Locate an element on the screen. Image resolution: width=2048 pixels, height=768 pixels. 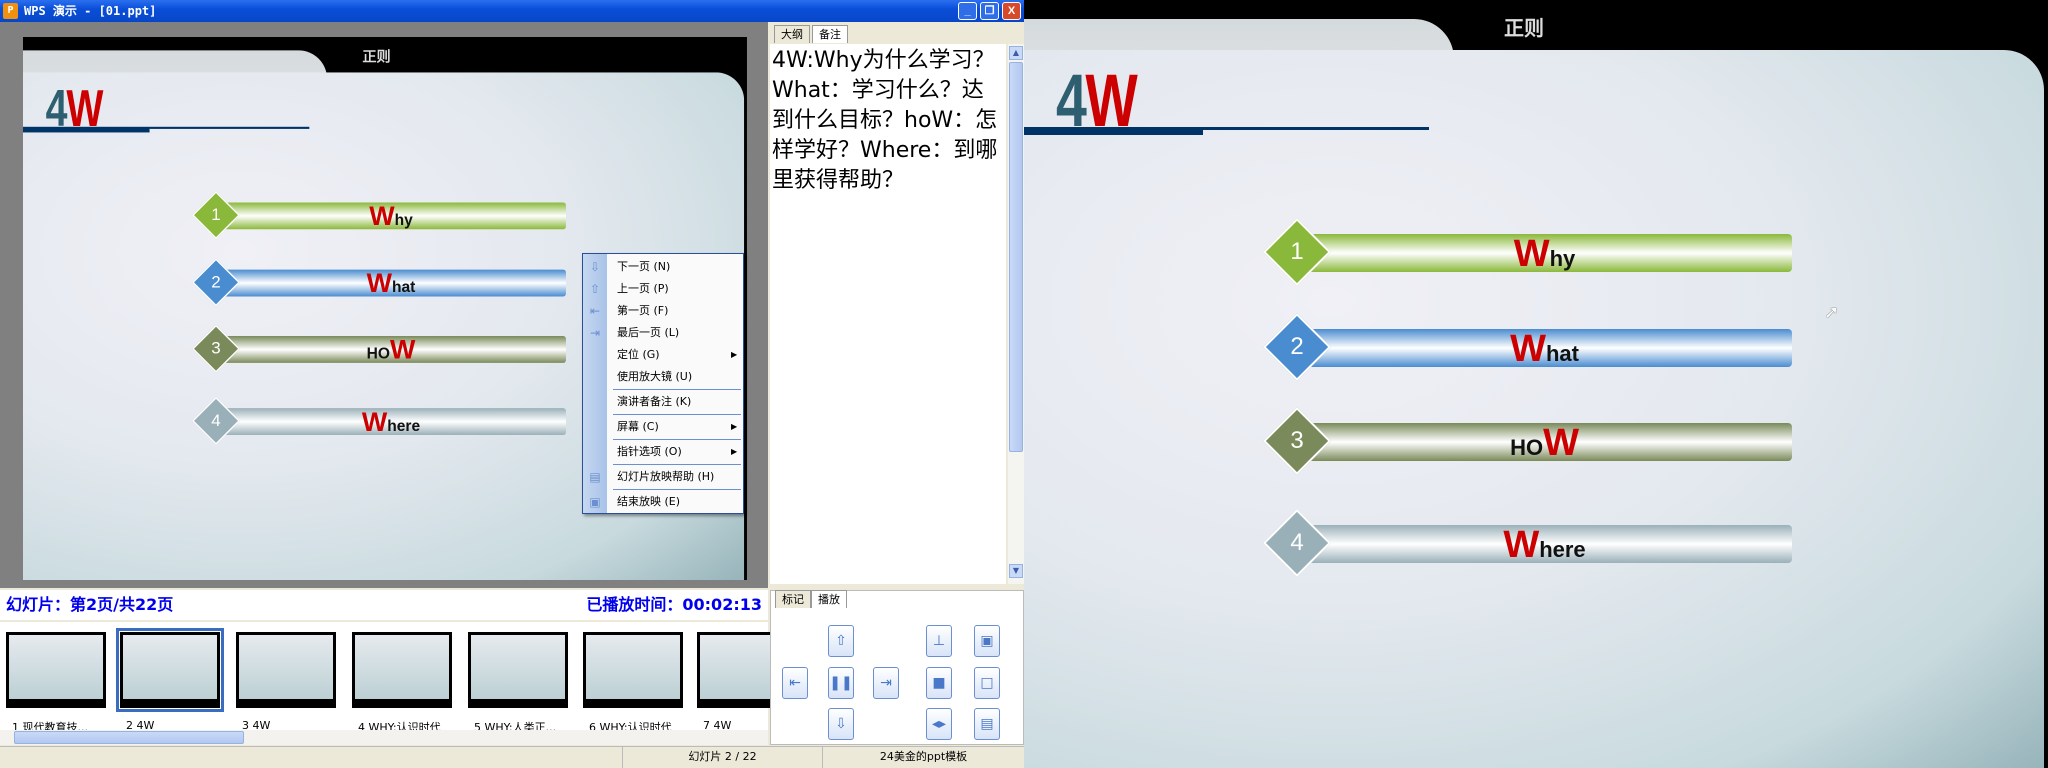
list-item: 2 What is located at coordinates (1527, 347).